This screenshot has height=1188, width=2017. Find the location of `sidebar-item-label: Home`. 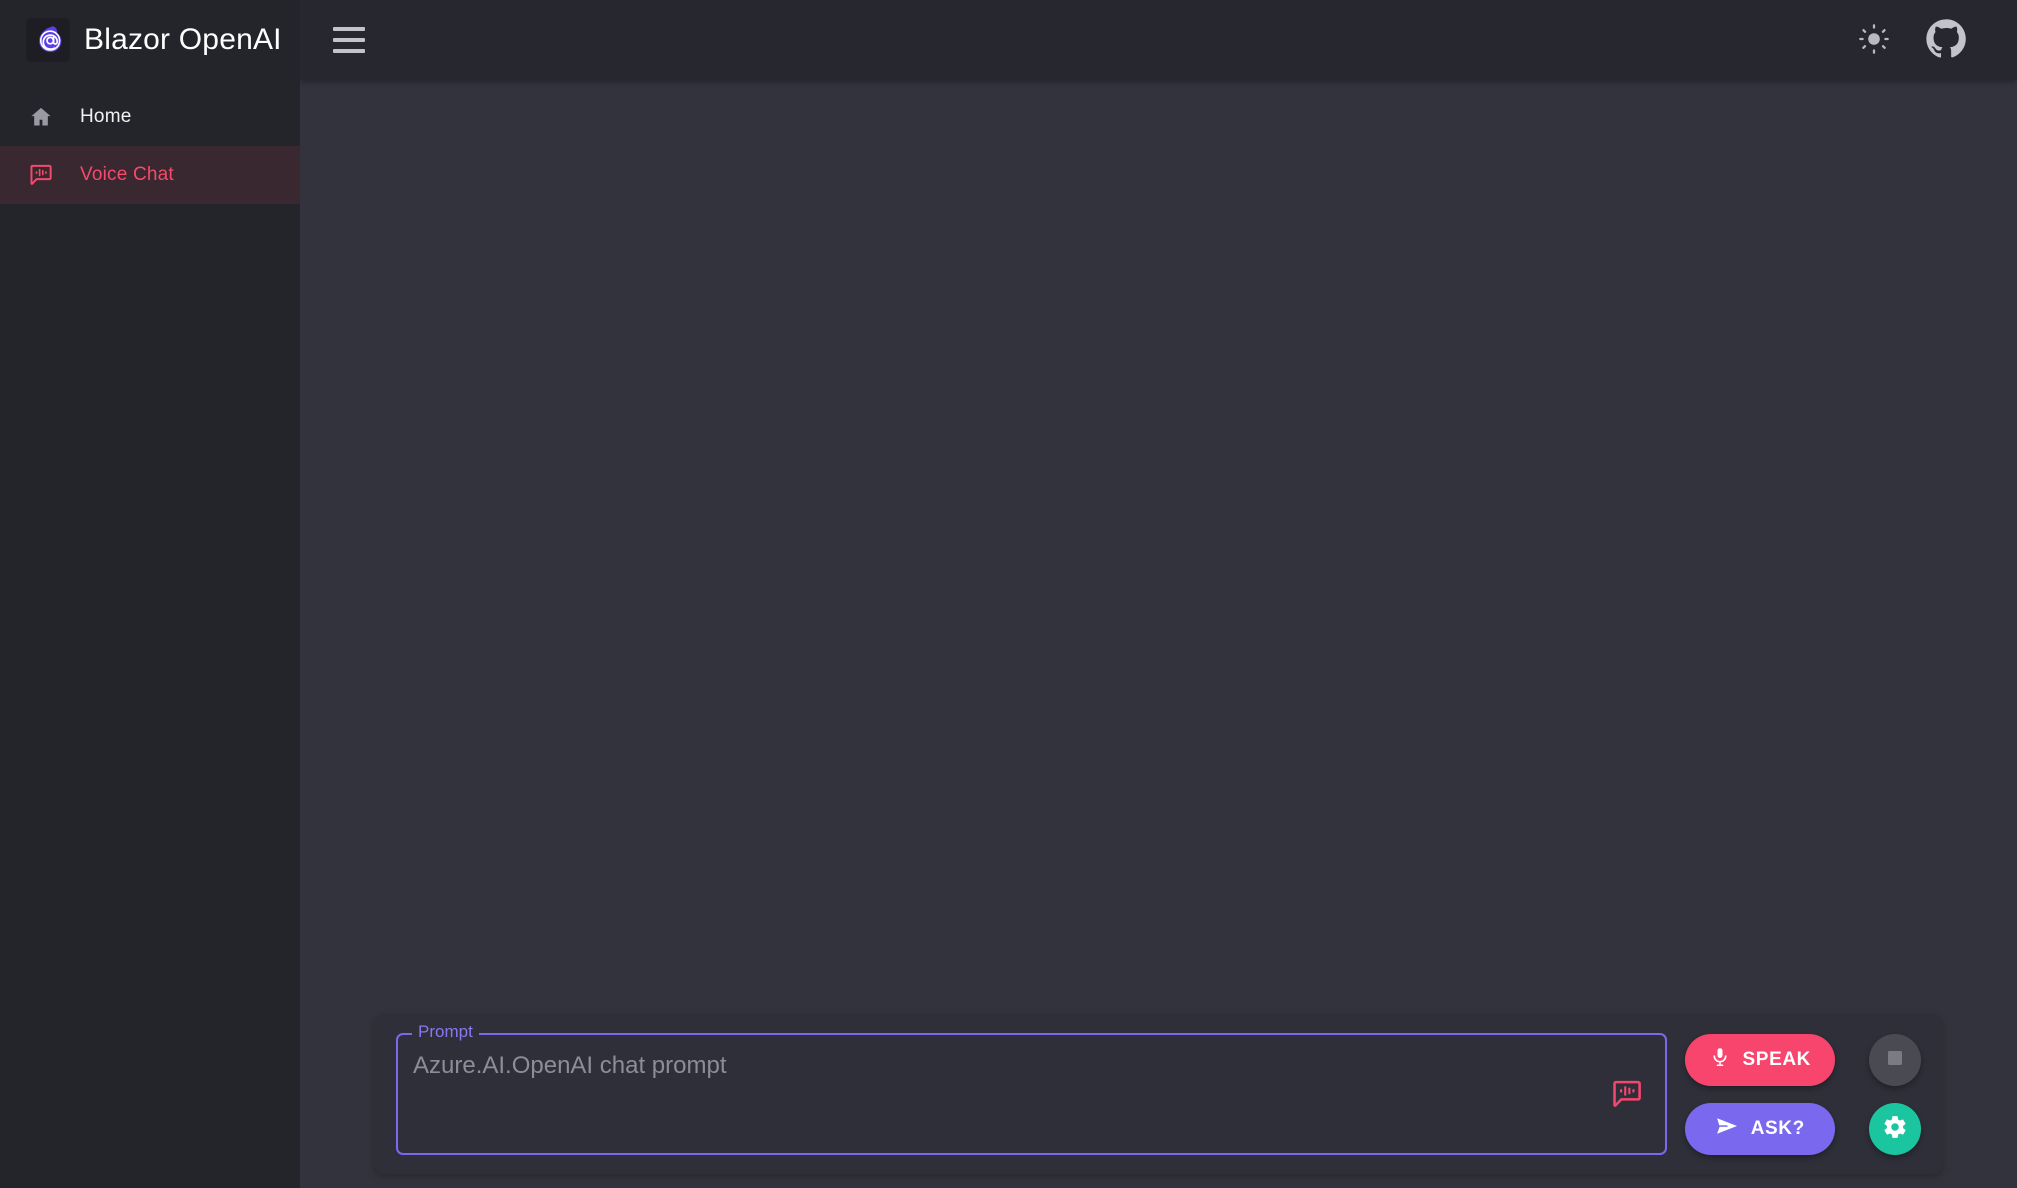

sidebar-item-label: Home is located at coordinates (106, 116).